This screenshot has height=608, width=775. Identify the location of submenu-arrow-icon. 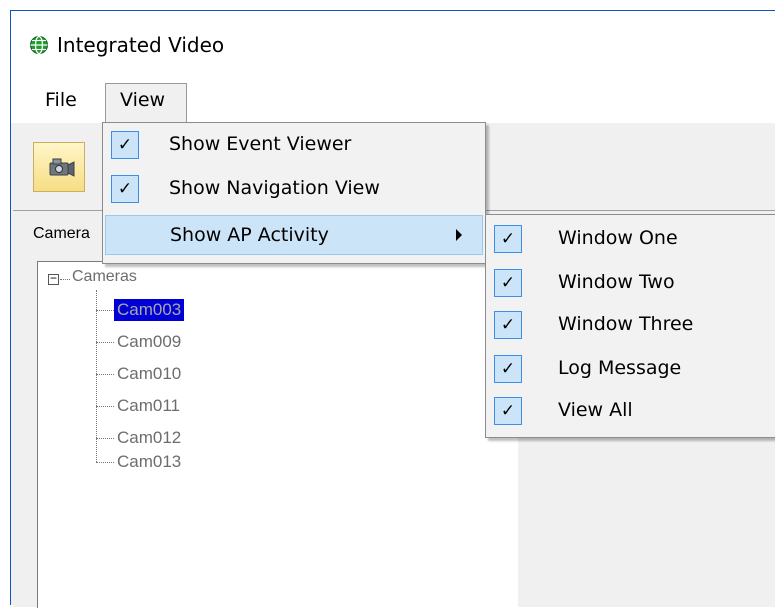
(459, 235).